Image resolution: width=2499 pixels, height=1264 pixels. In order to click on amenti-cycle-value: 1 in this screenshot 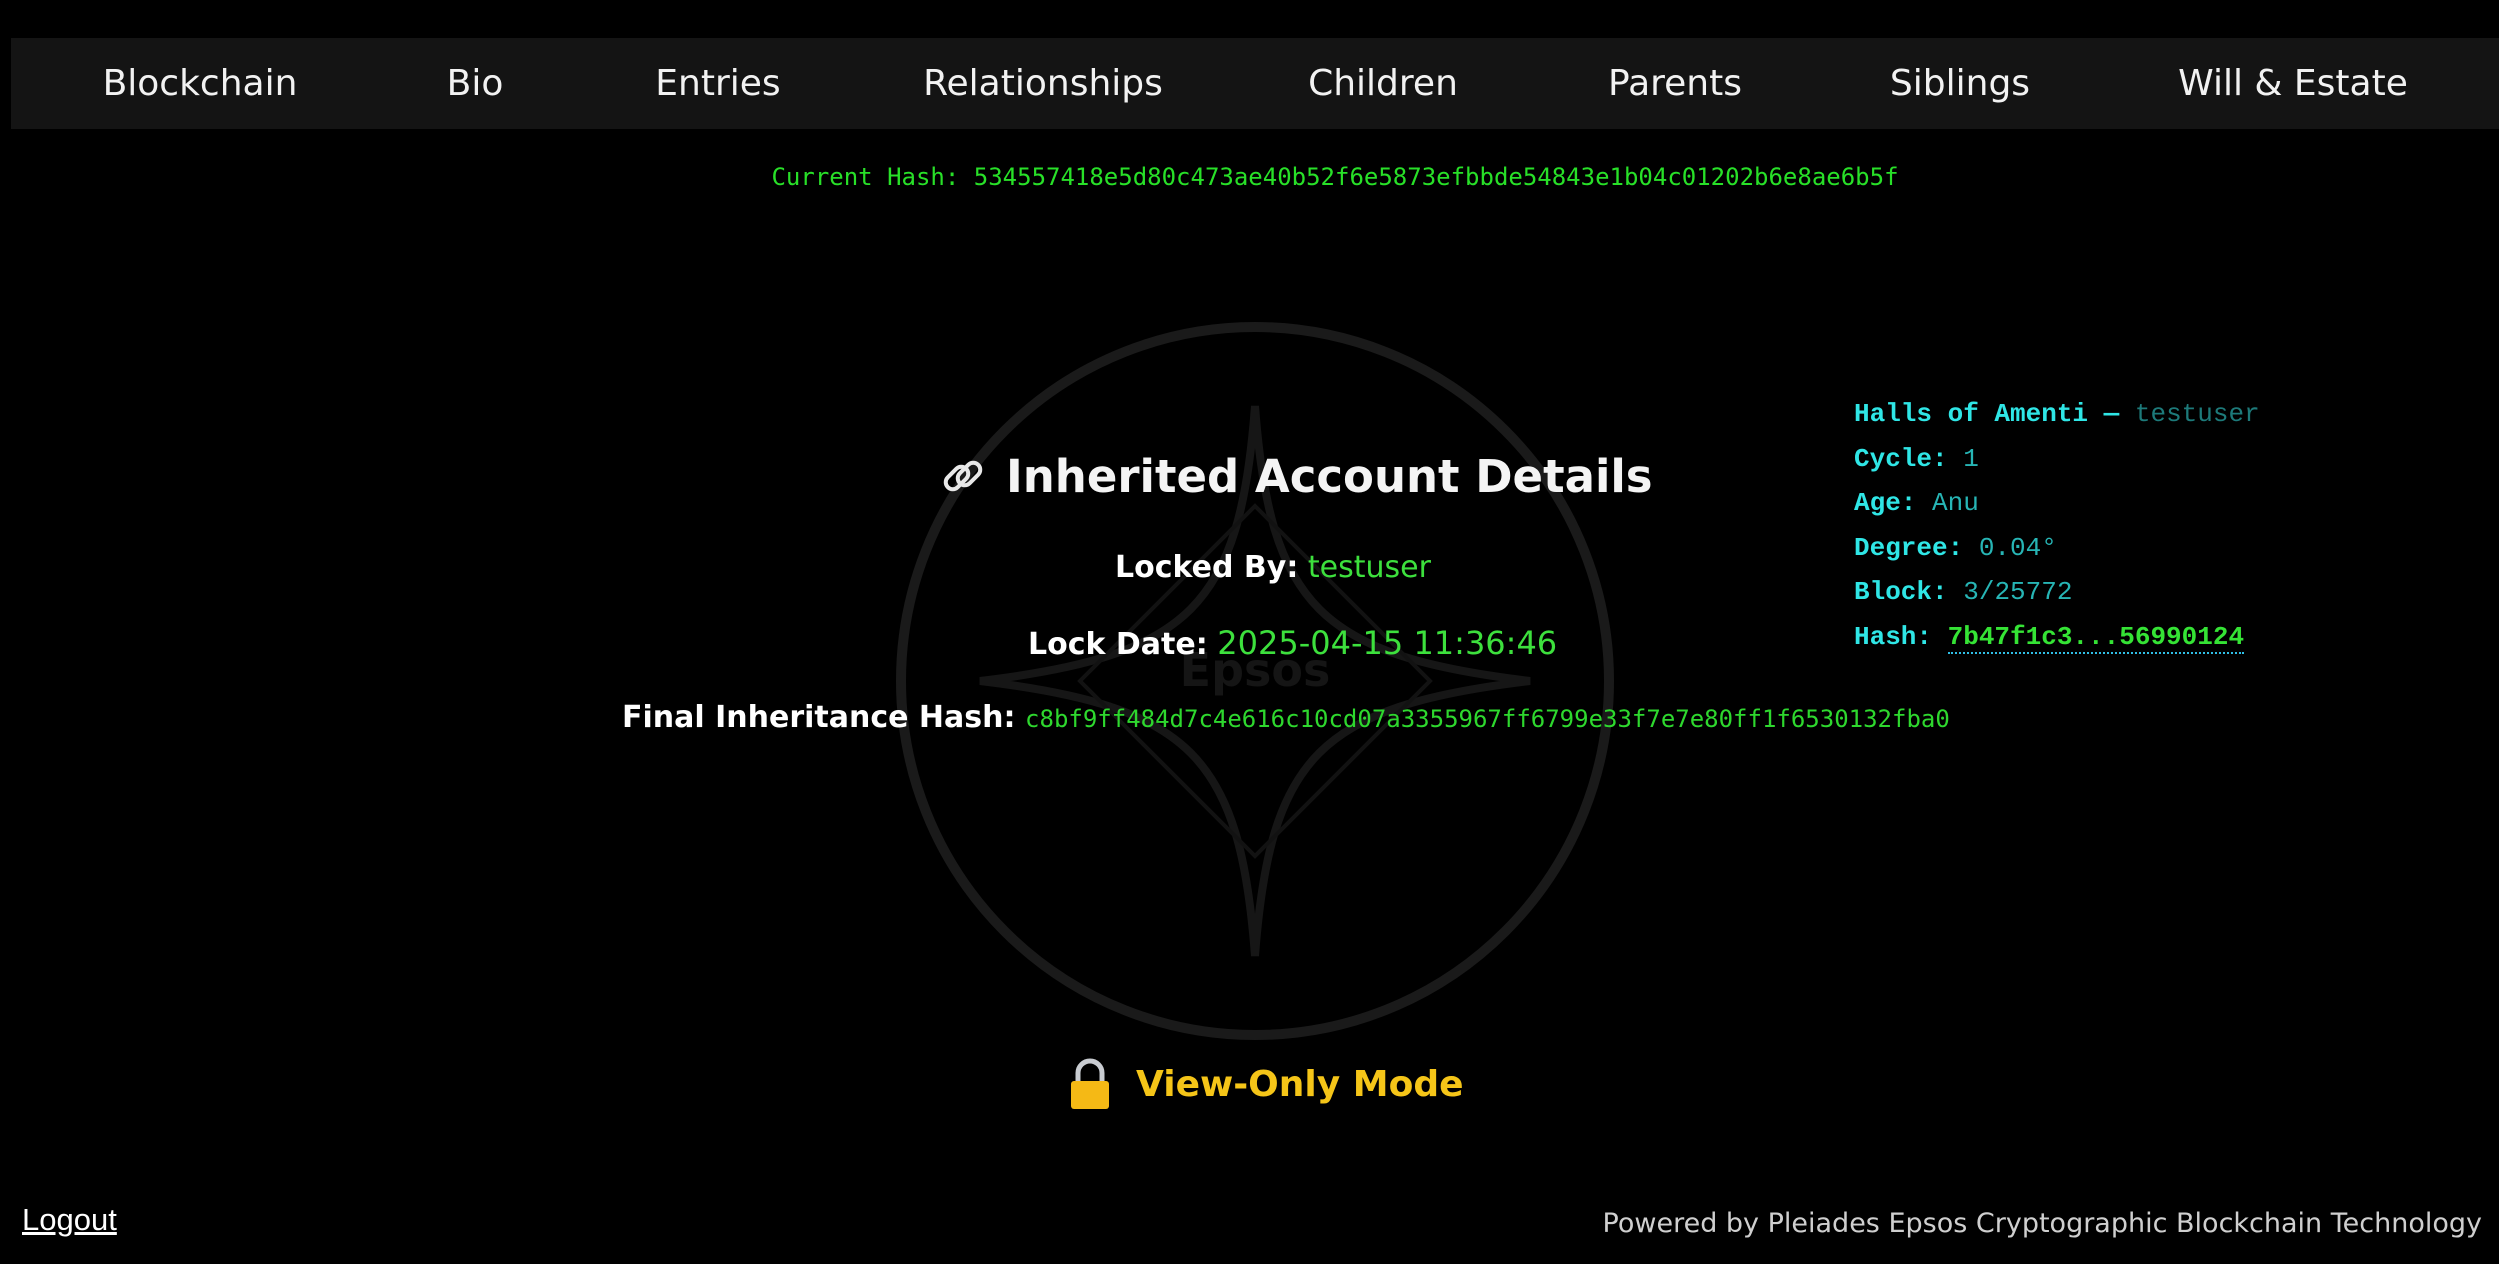, I will do `click(1971, 458)`.